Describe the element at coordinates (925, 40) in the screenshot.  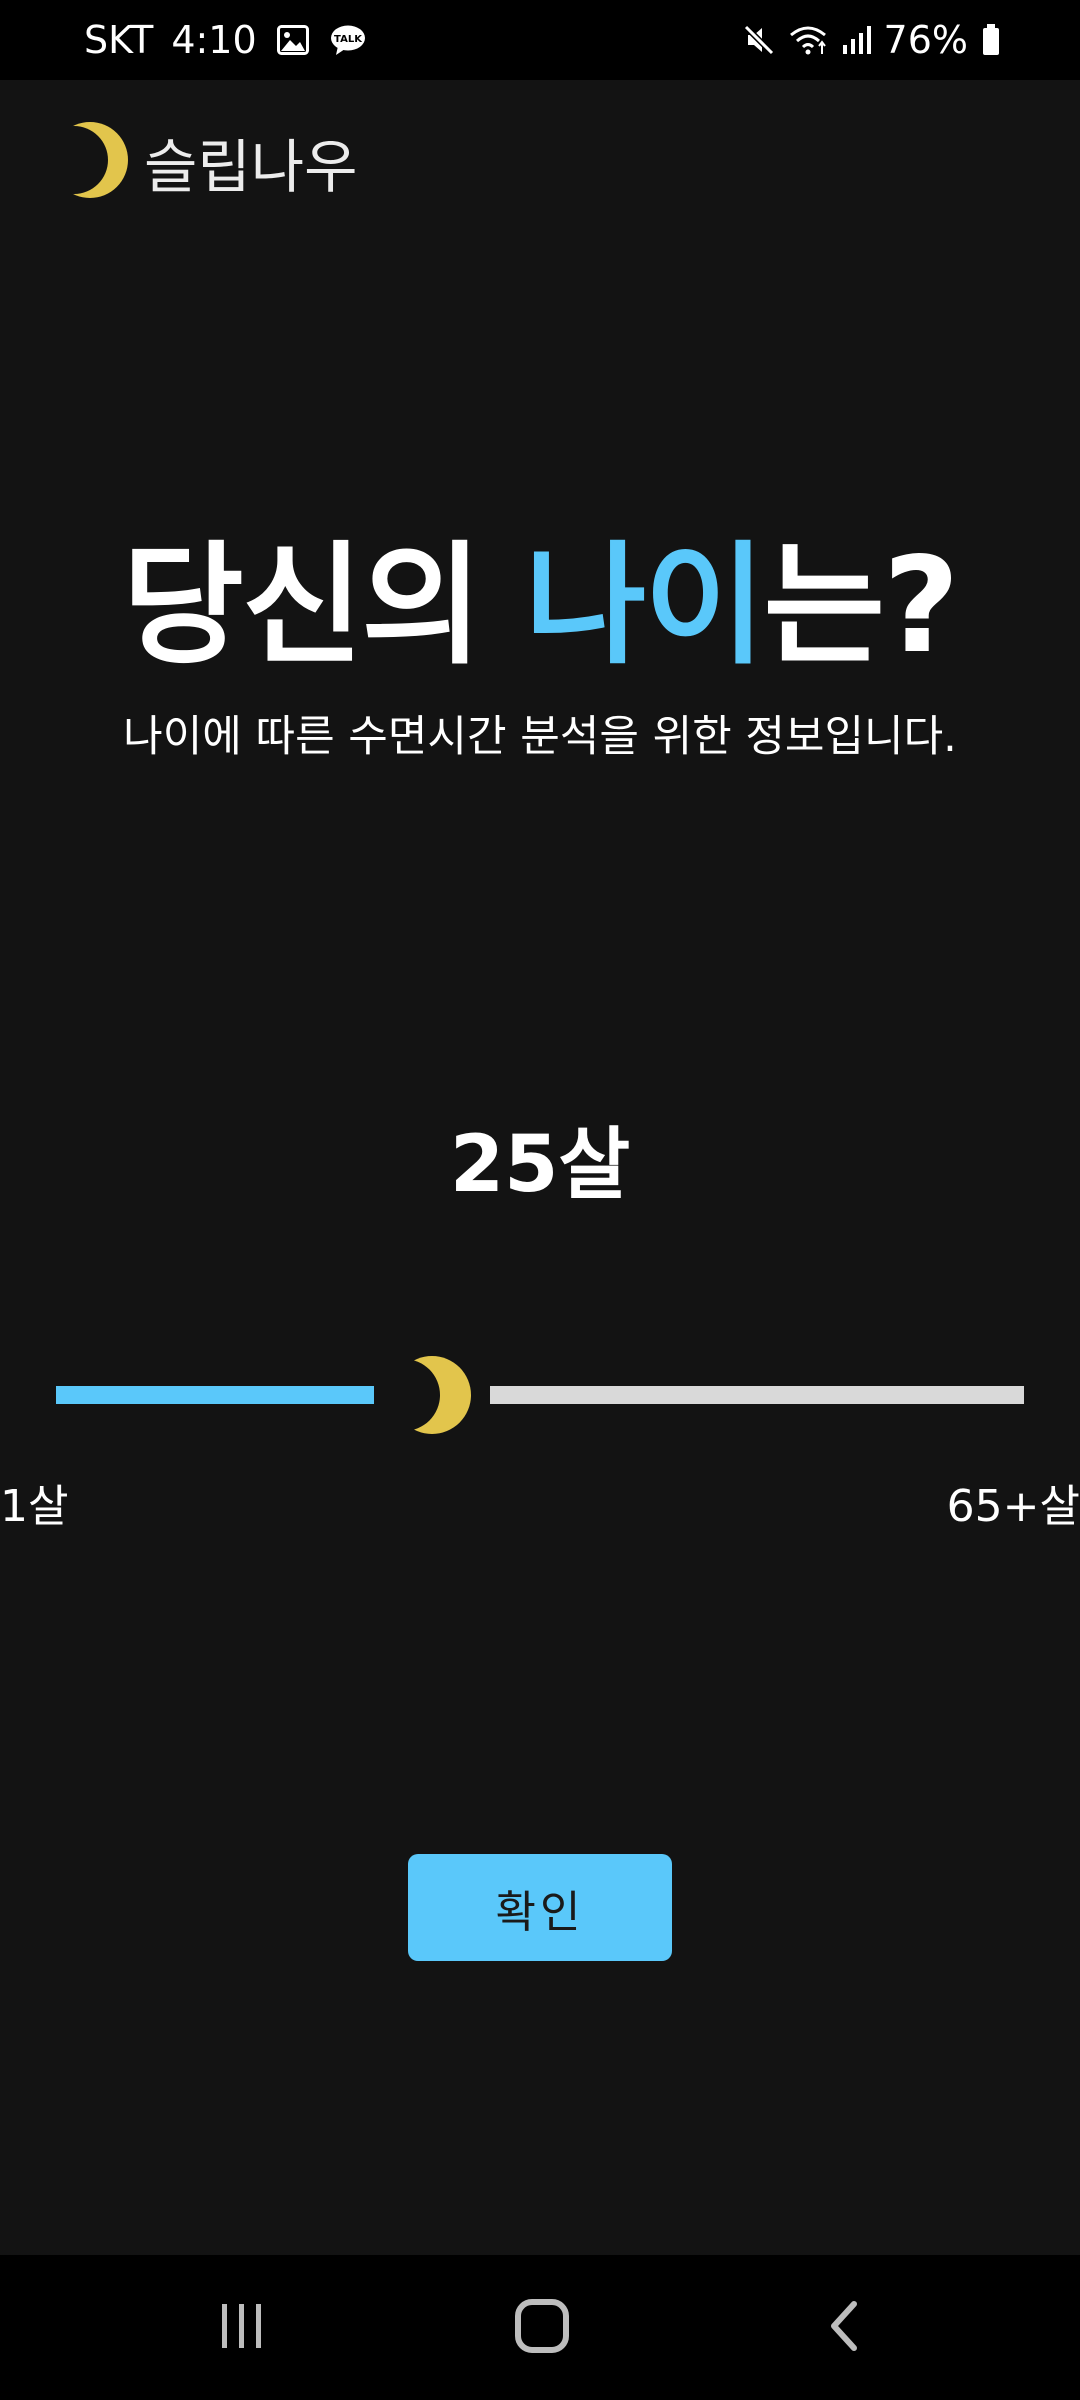
I see `battery-percent: 76%` at that location.